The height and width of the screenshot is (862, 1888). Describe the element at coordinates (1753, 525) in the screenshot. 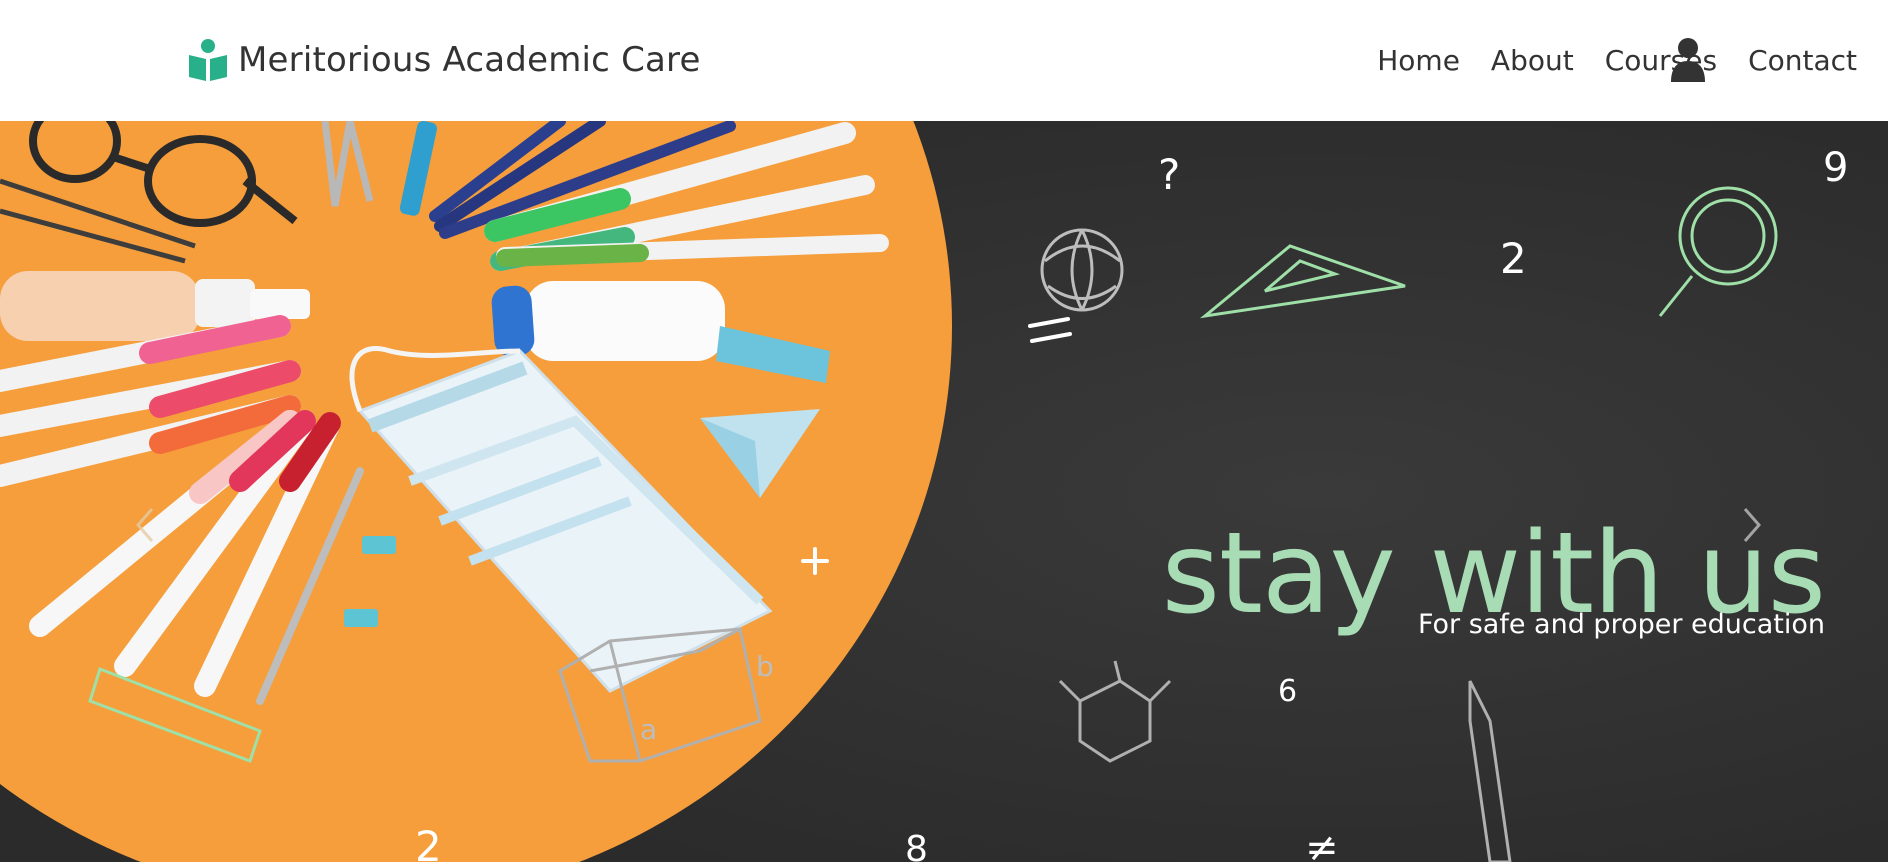

I see `chevron-right-icon` at that location.